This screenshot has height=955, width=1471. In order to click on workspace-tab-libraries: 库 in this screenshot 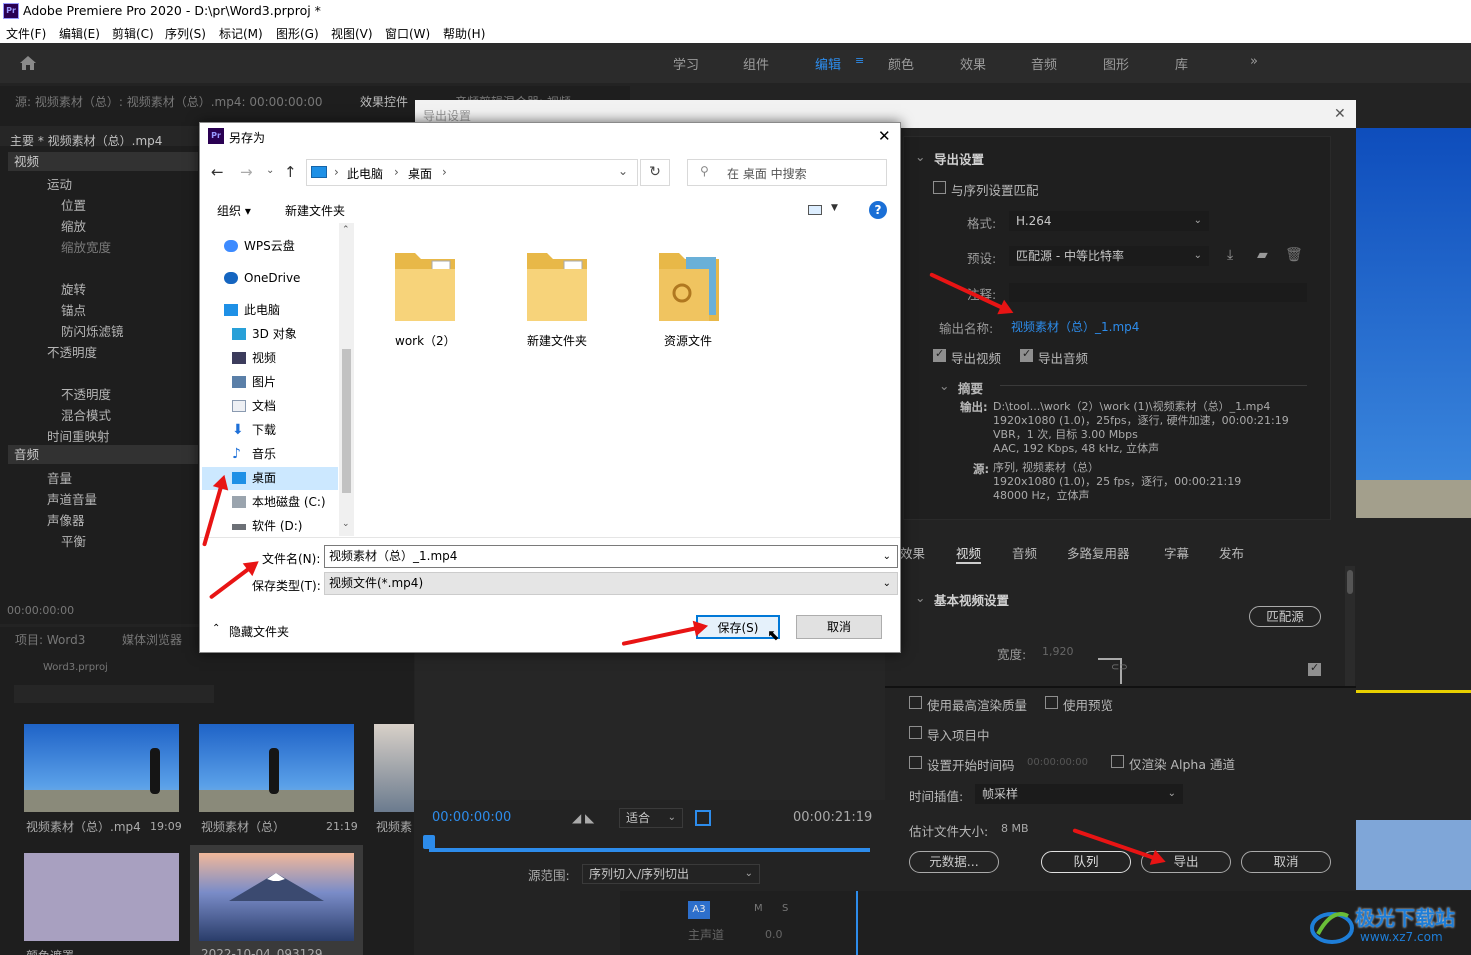, I will do `click(1181, 63)`.